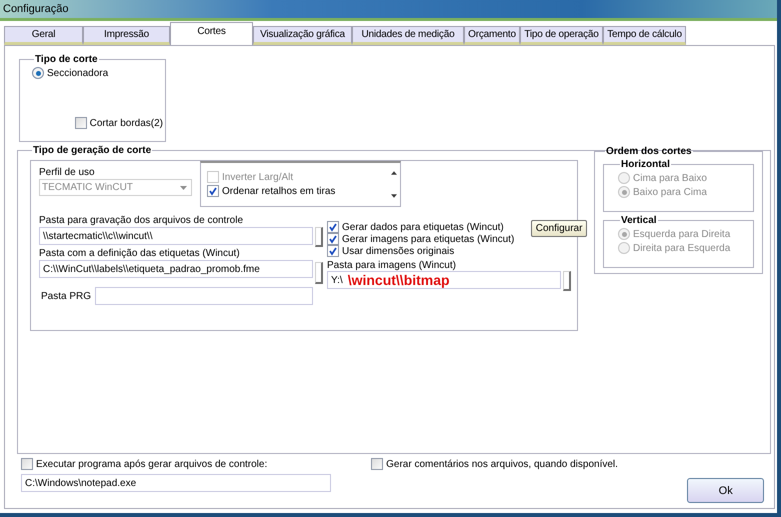  What do you see at coordinates (92, 150) in the screenshot?
I see `group-title: Tipo de geração de corte` at bounding box center [92, 150].